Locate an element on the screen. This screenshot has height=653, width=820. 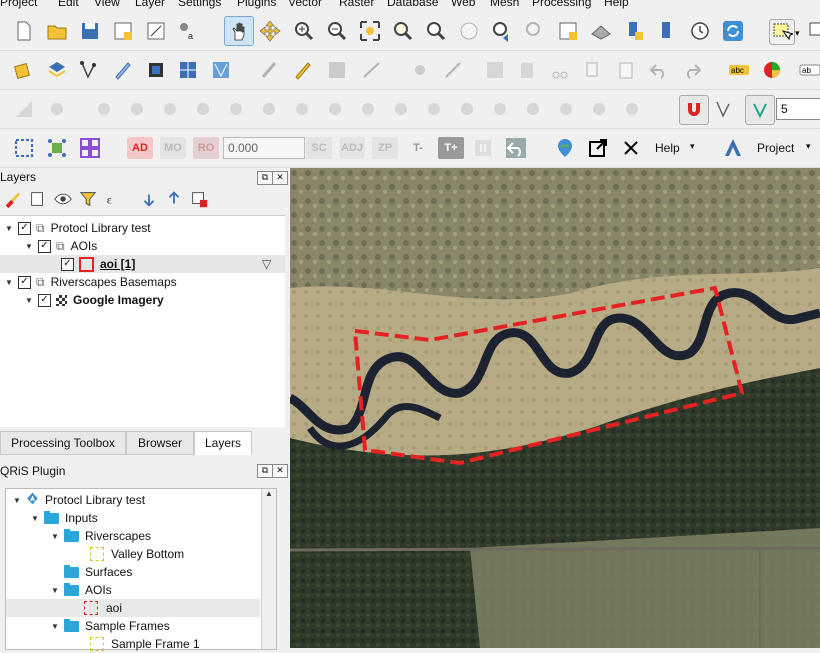
mo-button: MO is located at coordinates (173, 148).